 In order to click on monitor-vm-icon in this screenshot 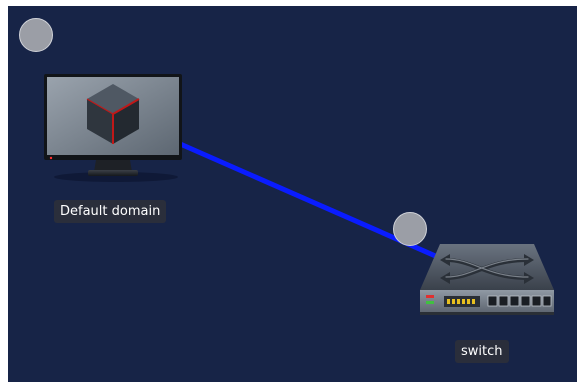, I will do `click(114, 131)`.